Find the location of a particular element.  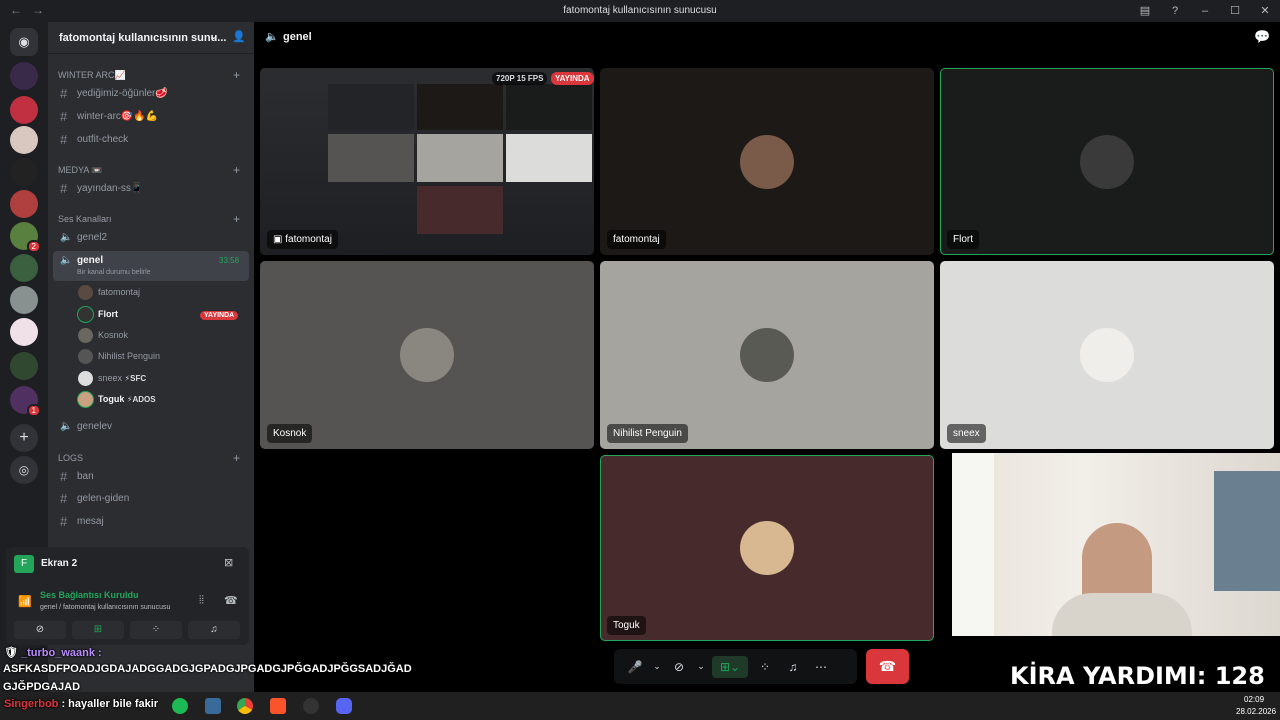

user-tile-nihilist: Nihilist Penguin is located at coordinates (767, 355).